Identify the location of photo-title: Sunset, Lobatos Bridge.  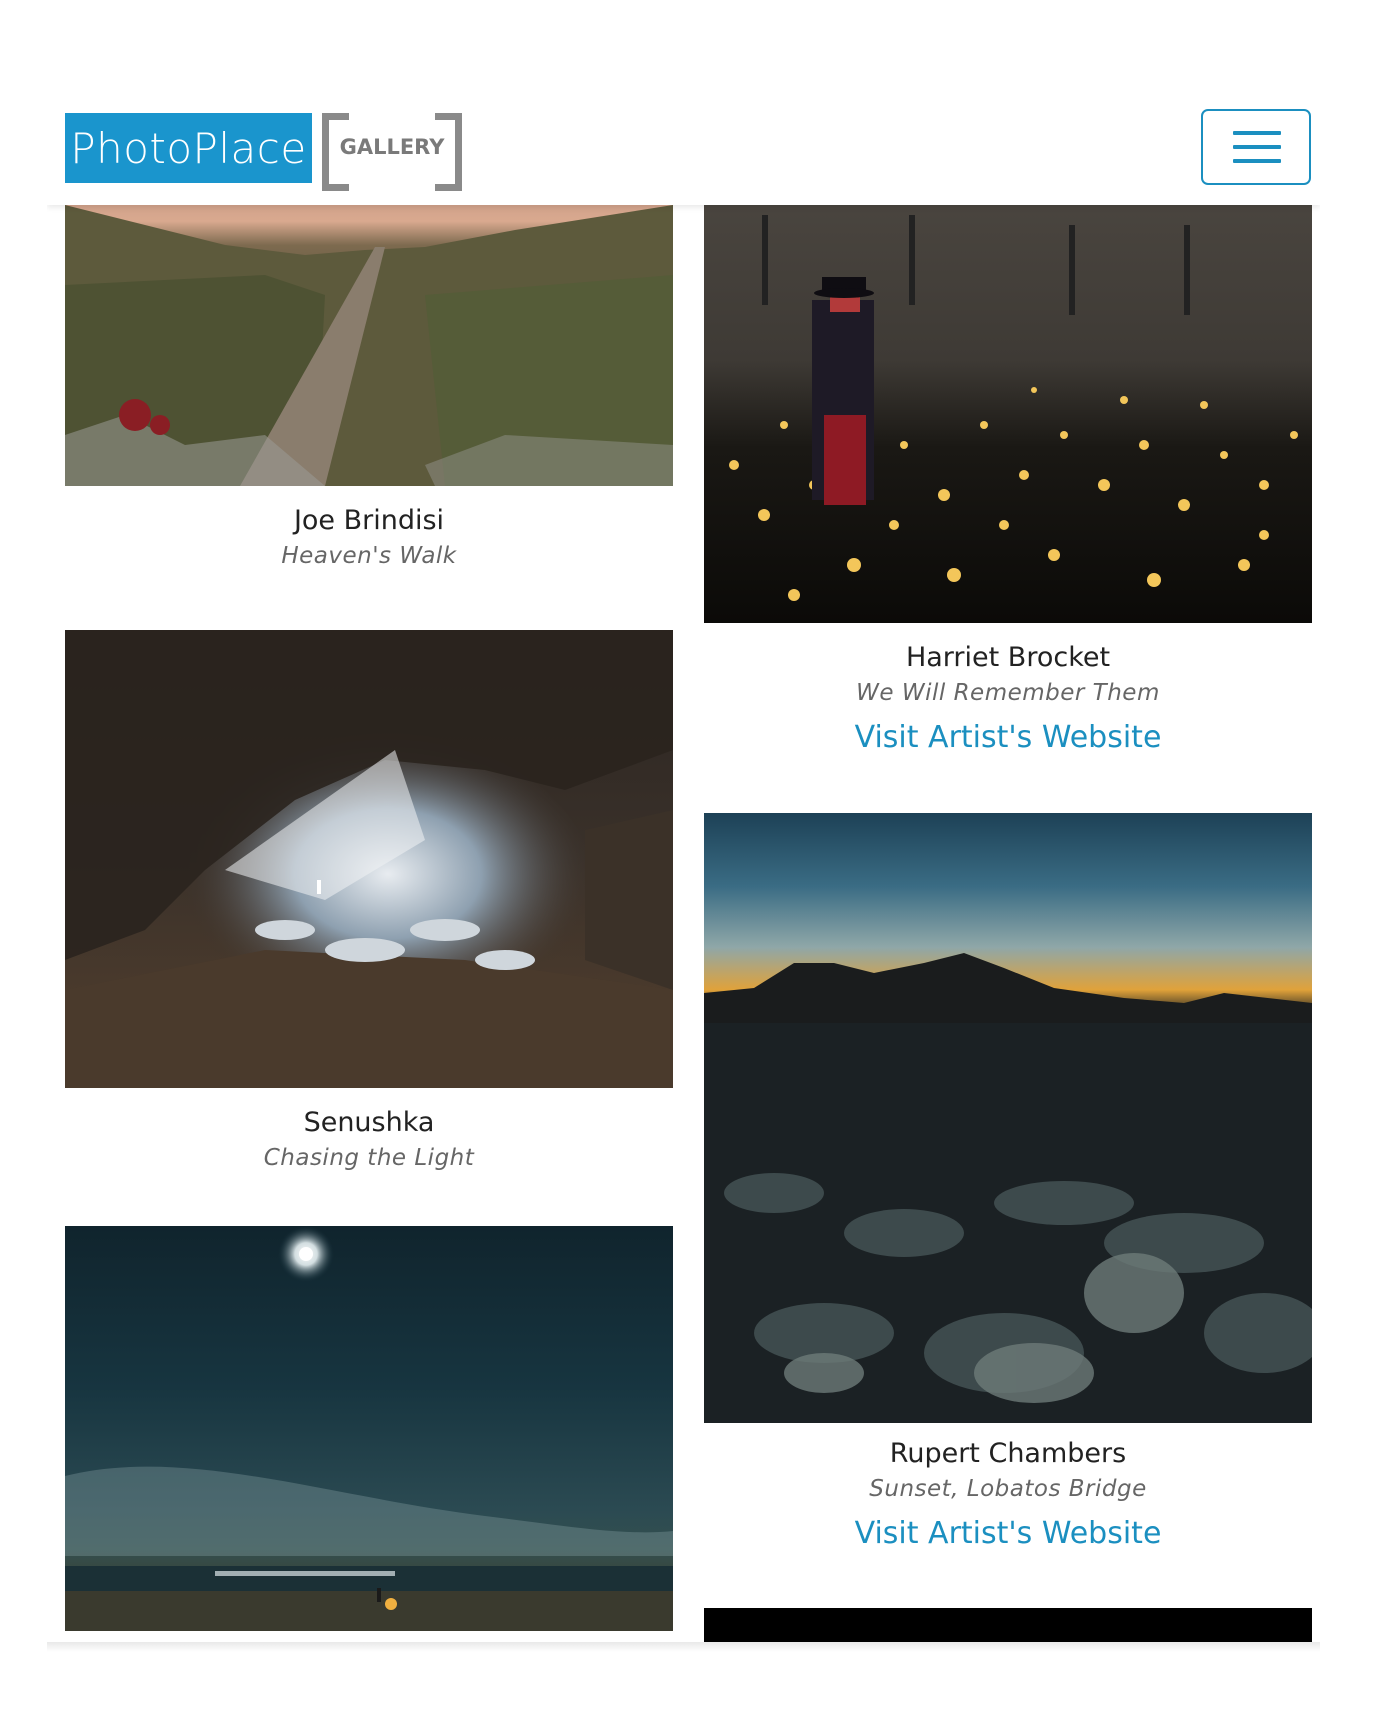
(1008, 1489).